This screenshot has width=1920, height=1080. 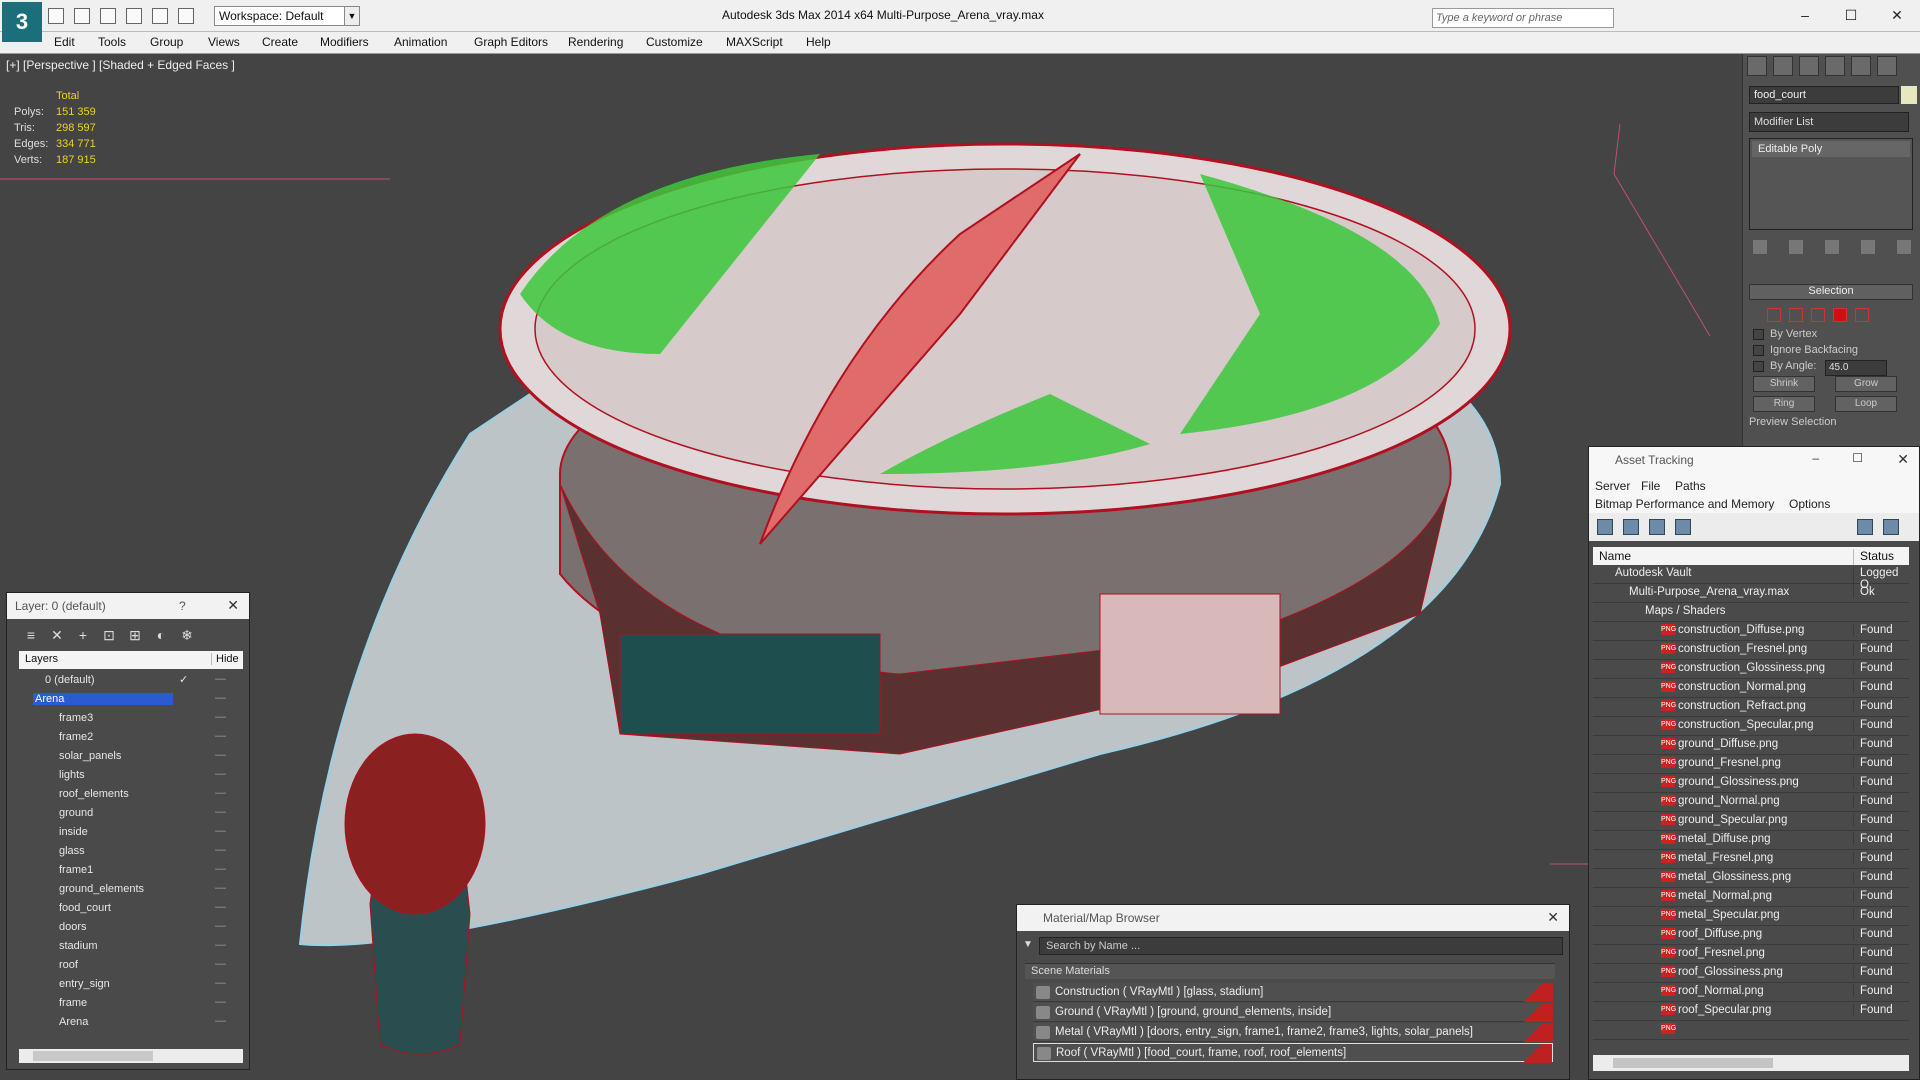 What do you see at coordinates (109, 635) in the screenshot?
I see `select-objects-icon: ⊡` at bounding box center [109, 635].